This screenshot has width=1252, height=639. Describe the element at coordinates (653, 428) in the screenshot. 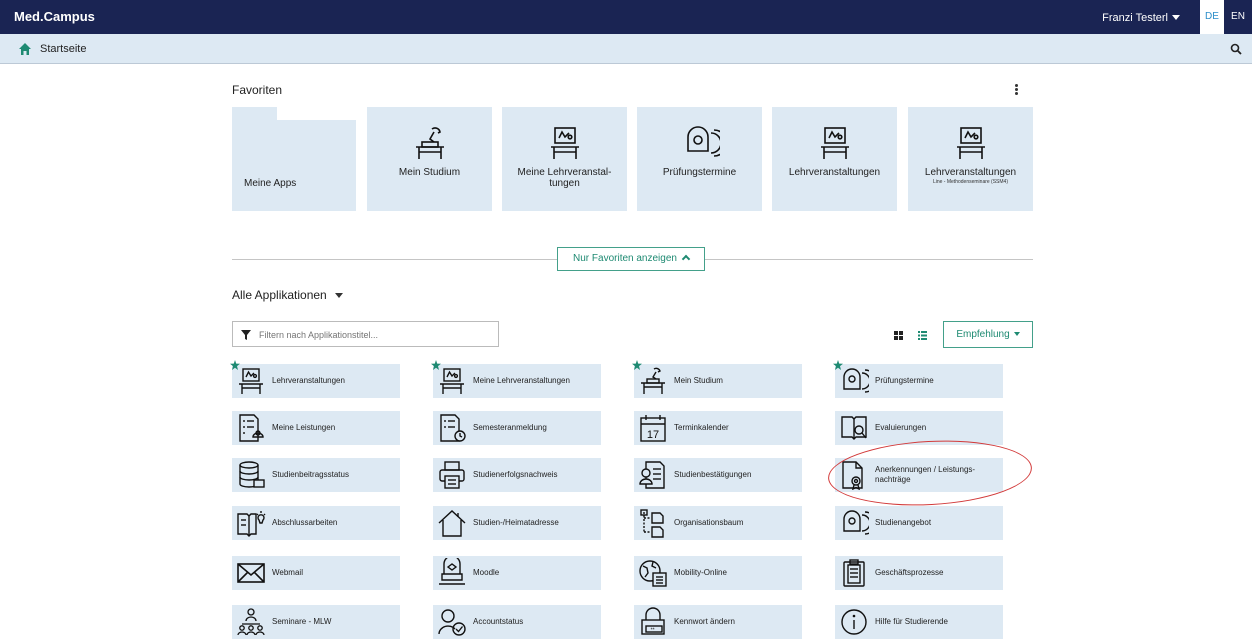

I see `calendar-icon: 17` at that location.